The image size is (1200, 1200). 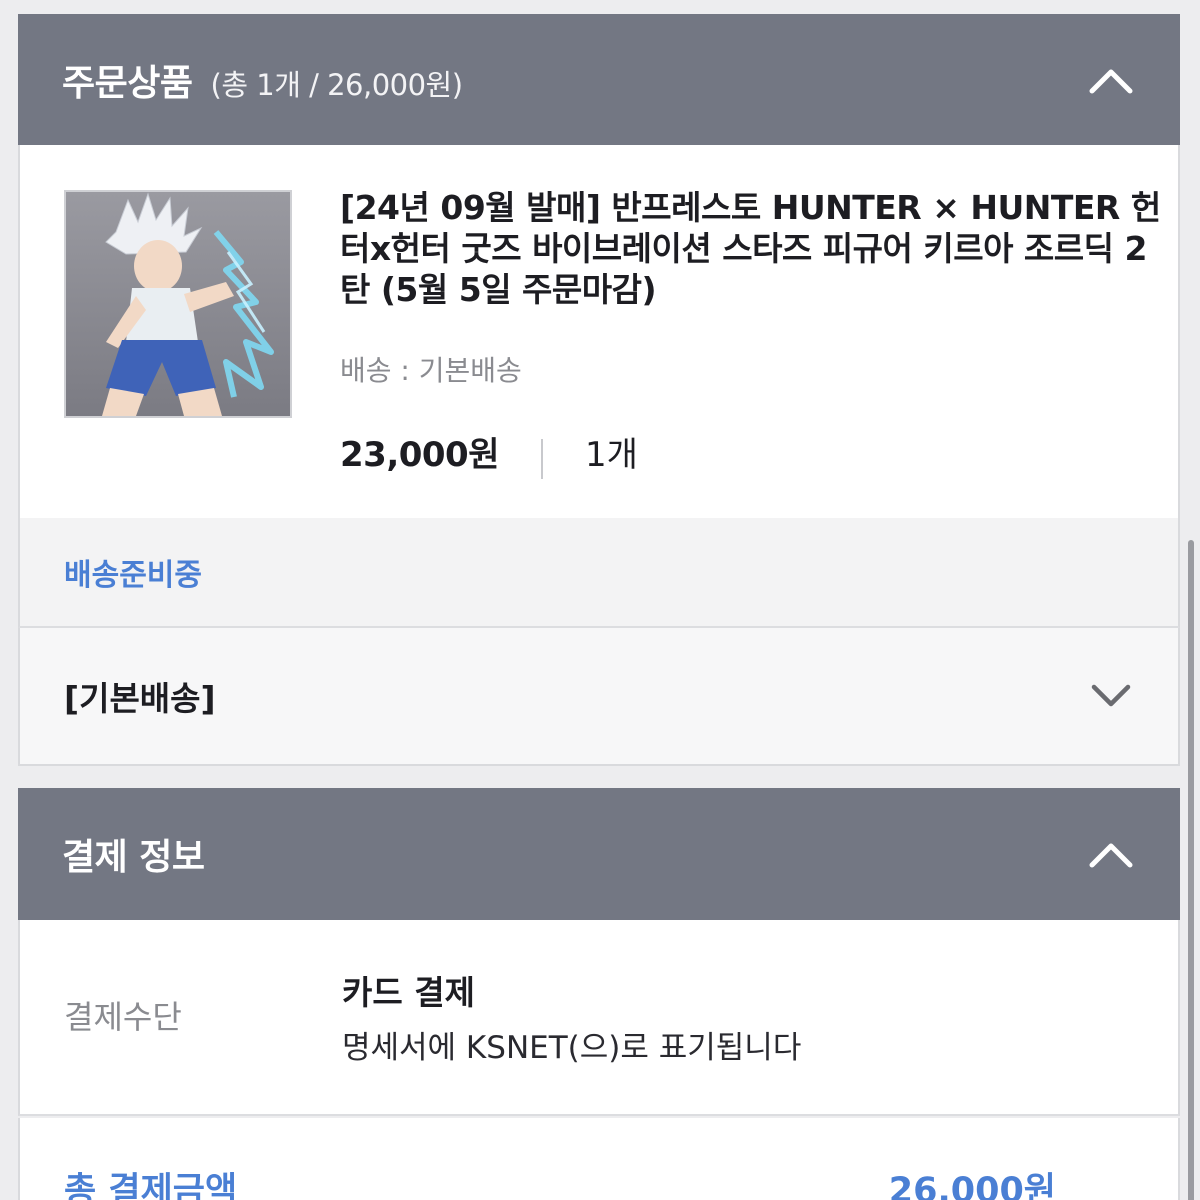 What do you see at coordinates (127, 83) in the screenshot?
I see `order-items-title-text: 주문상품` at bounding box center [127, 83].